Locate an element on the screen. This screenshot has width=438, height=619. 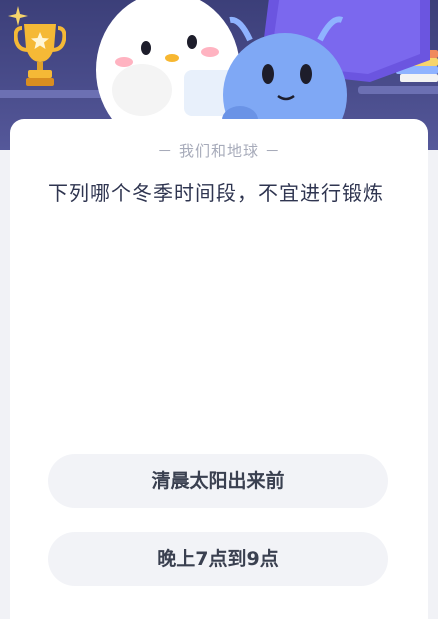
quiz-source-label: － 我们和地球 － is located at coordinates (219, 151).